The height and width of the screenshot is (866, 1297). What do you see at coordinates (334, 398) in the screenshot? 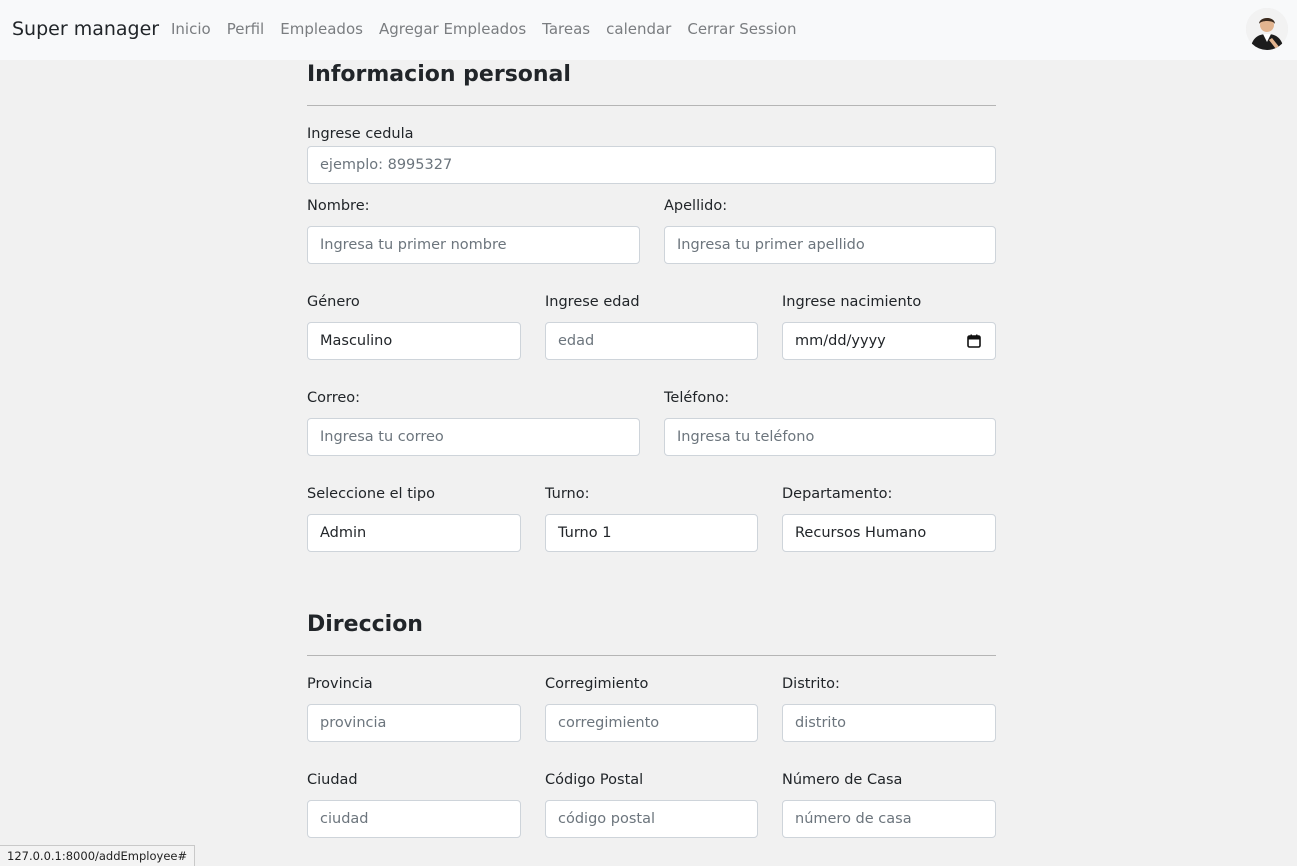
I see `correo-label: Correo:` at bounding box center [334, 398].